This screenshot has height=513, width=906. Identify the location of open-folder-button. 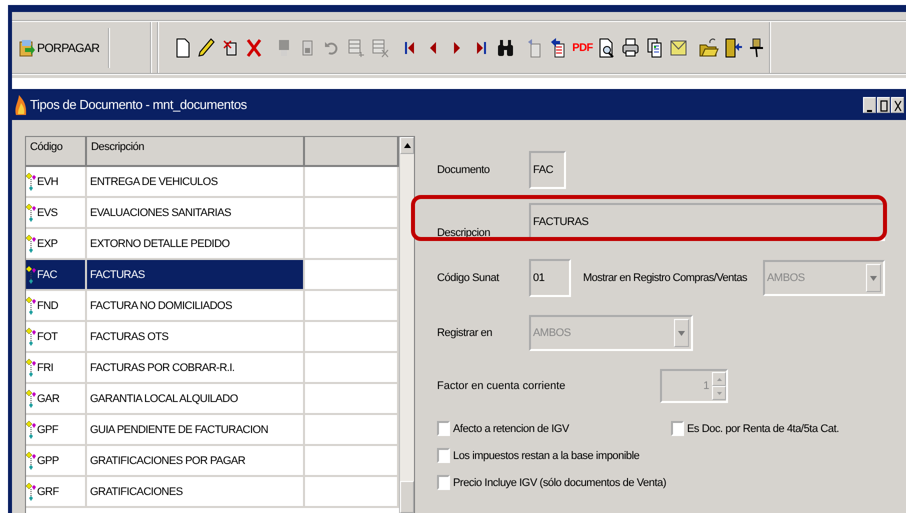
(708, 48).